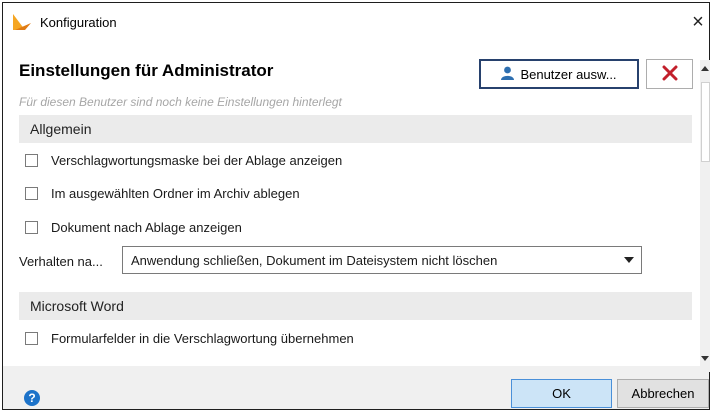 The image size is (712, 412). What do you see at coordinates (561, 393) in the screenshot?
I see `ok-button: OK` at bounding box center [561, 393].